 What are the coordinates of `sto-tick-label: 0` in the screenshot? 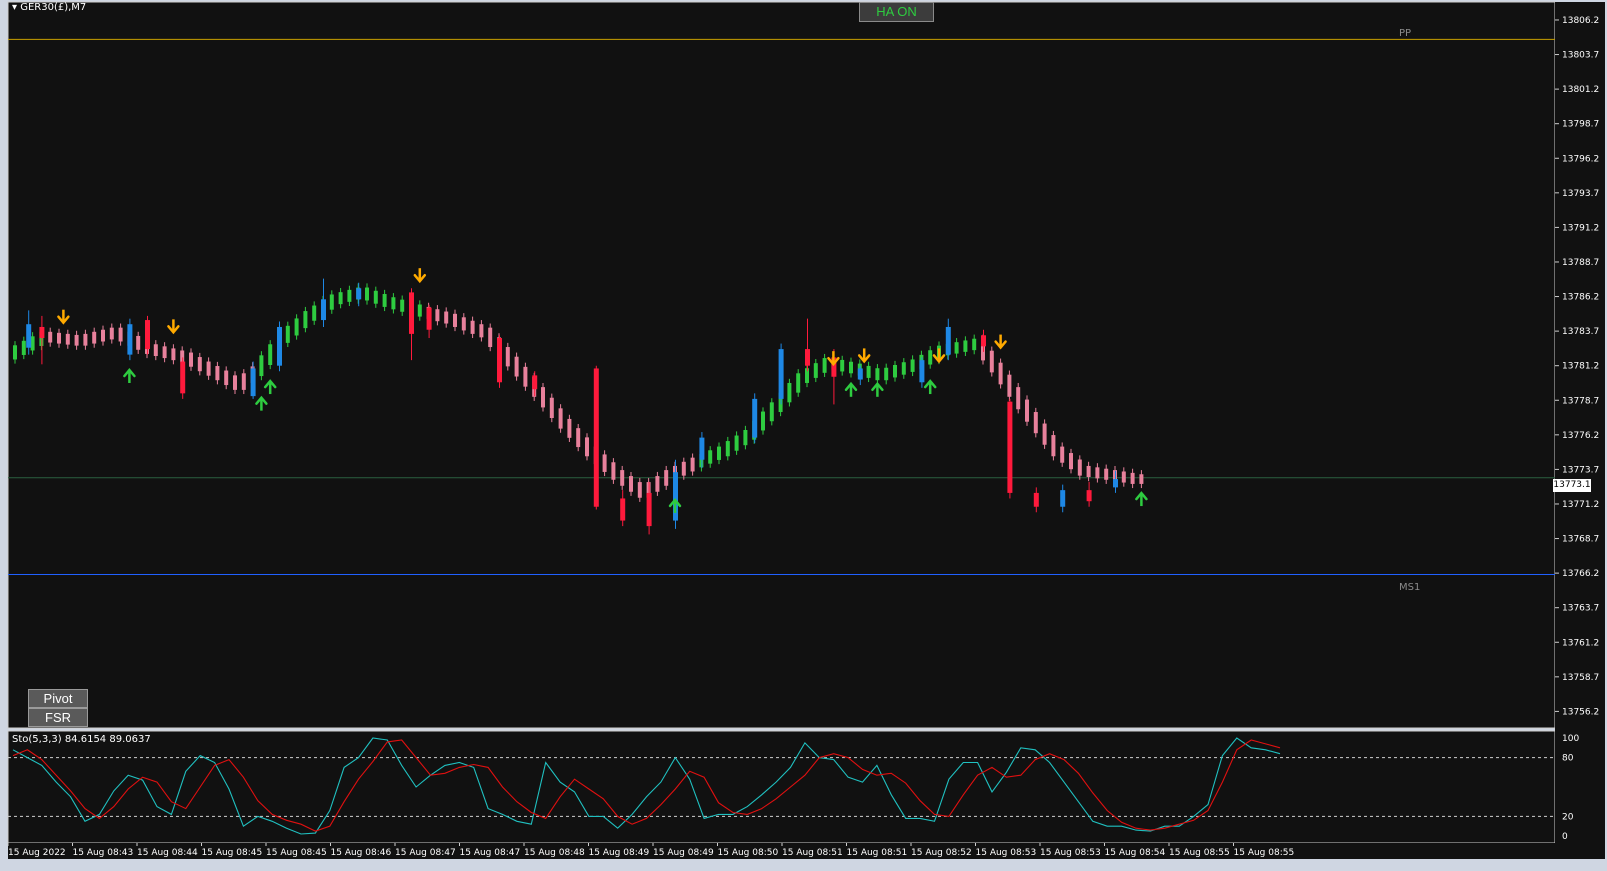 It's located at (1565, 837).